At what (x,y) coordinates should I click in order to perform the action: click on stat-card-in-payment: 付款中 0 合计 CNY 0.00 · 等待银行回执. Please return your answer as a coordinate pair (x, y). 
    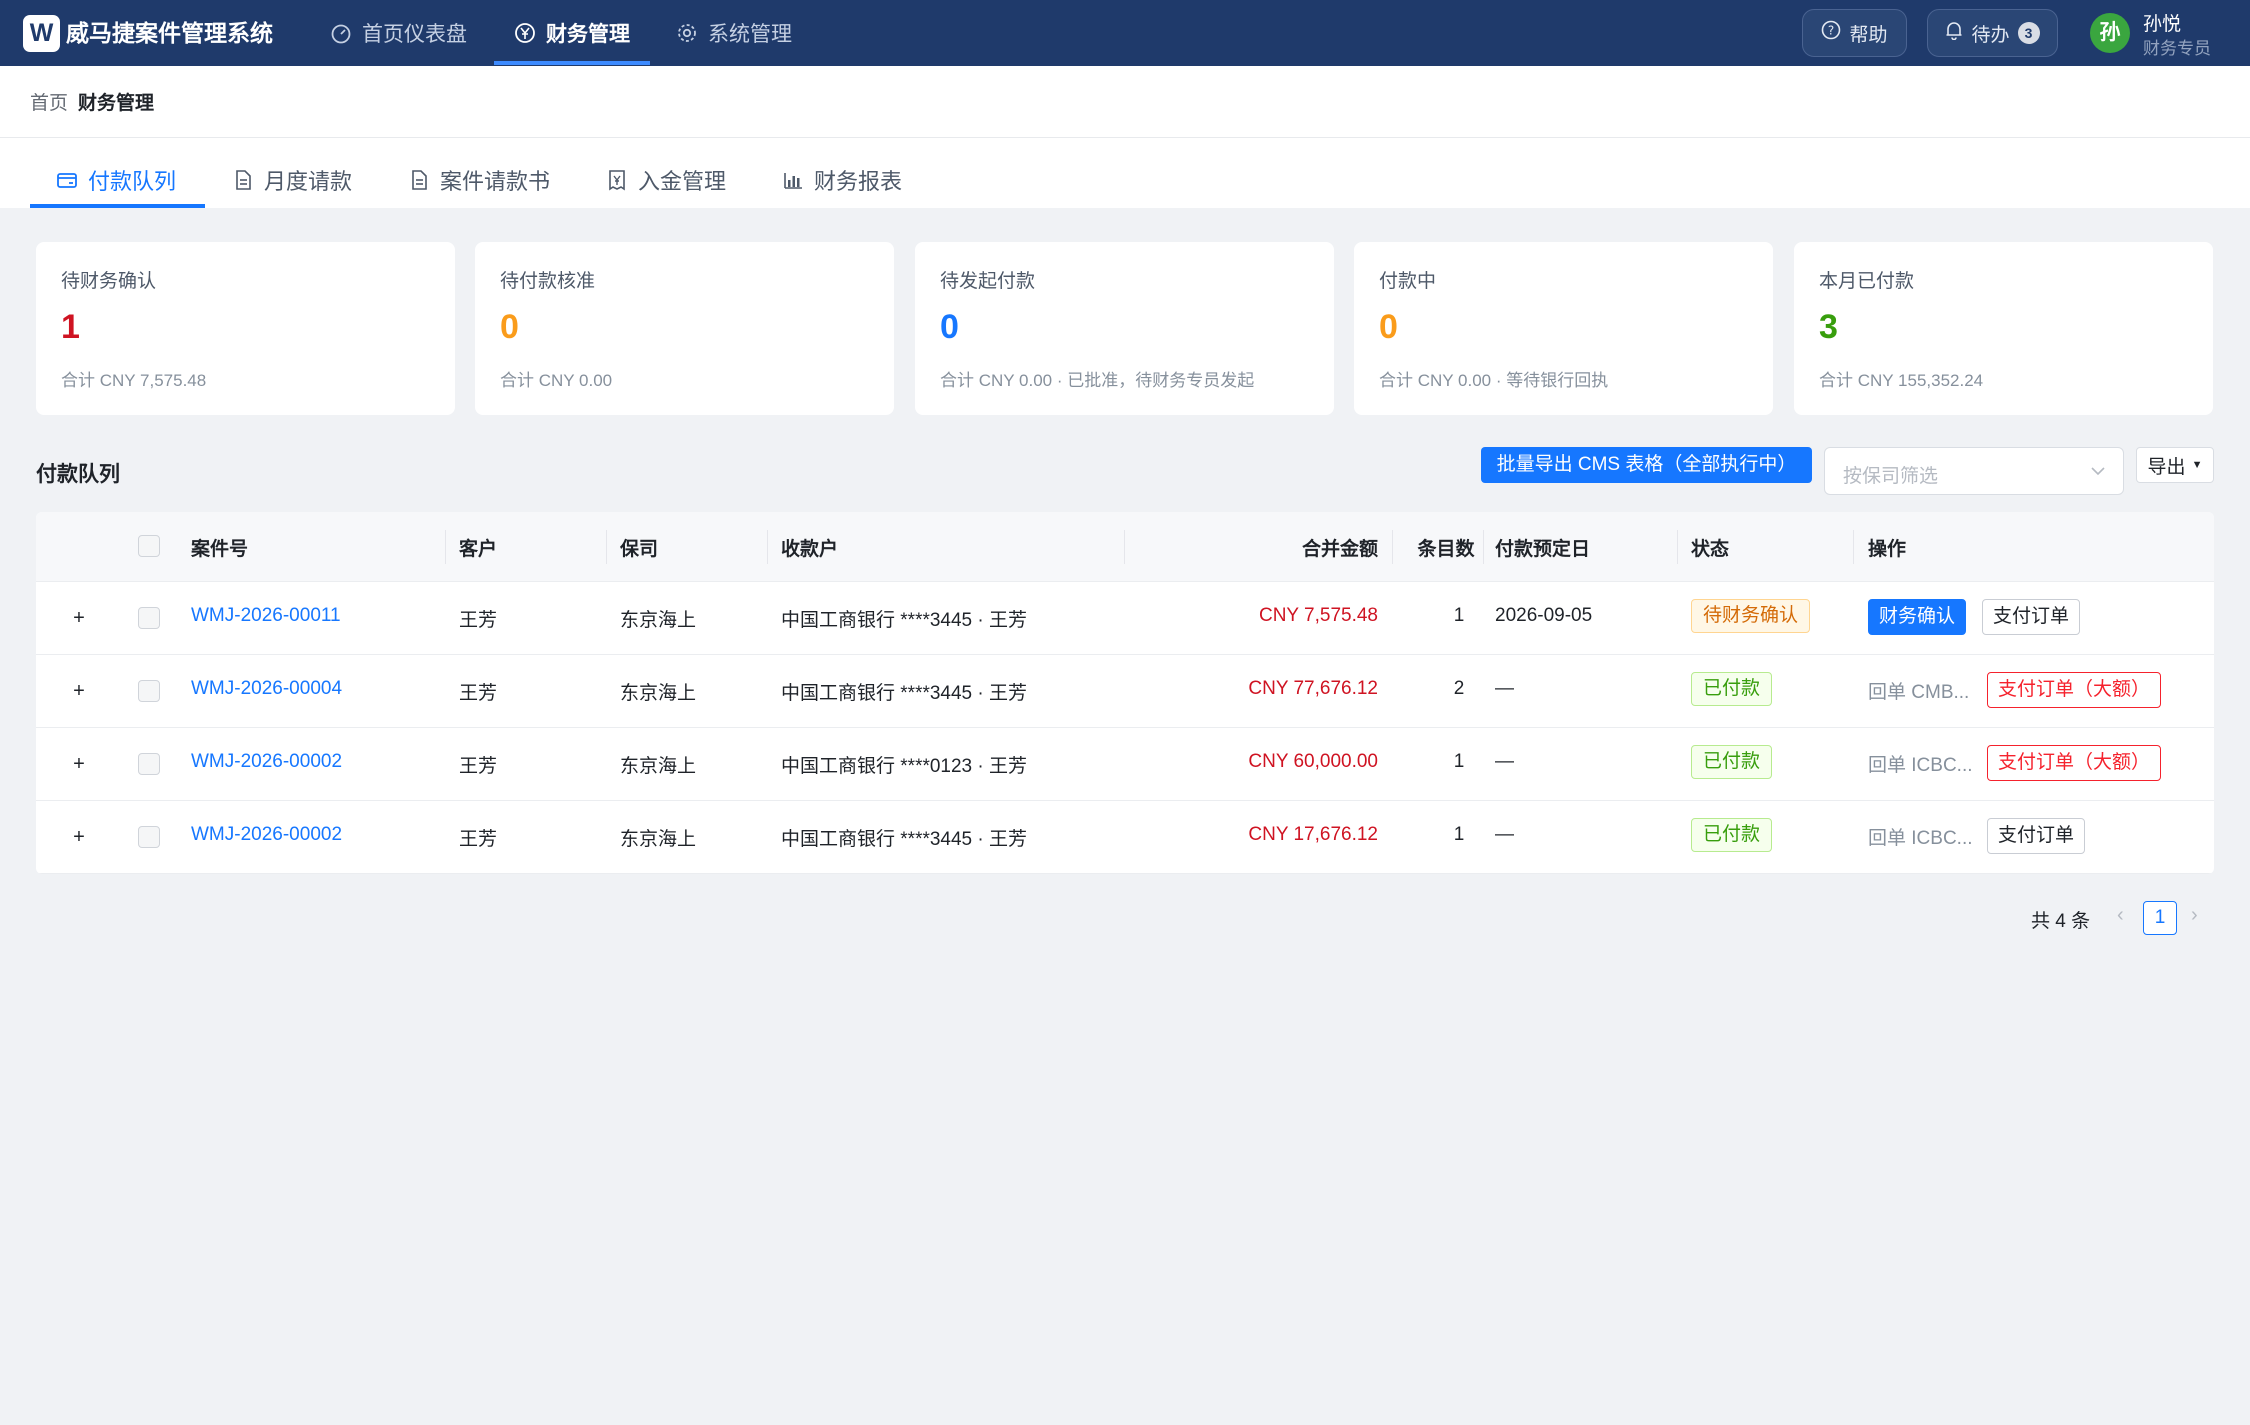
    Looking at the image, I should click on (1563, 328).